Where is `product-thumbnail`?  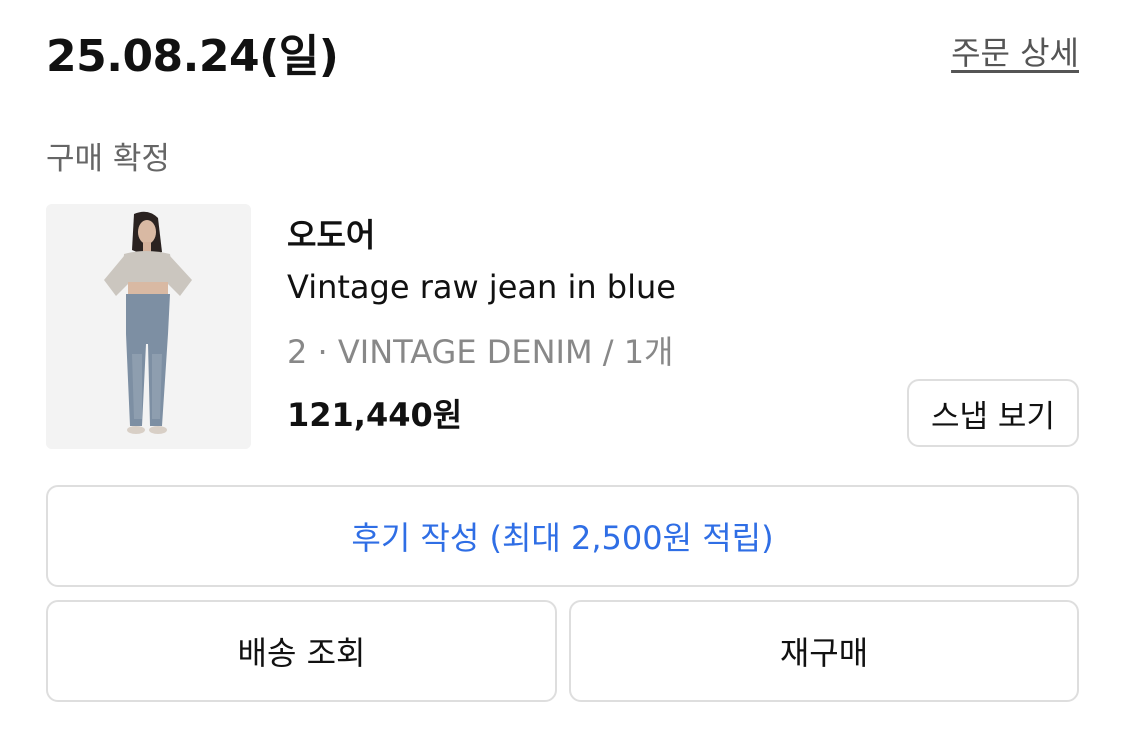 product-thumbnail is located at coordinates (148, 326).